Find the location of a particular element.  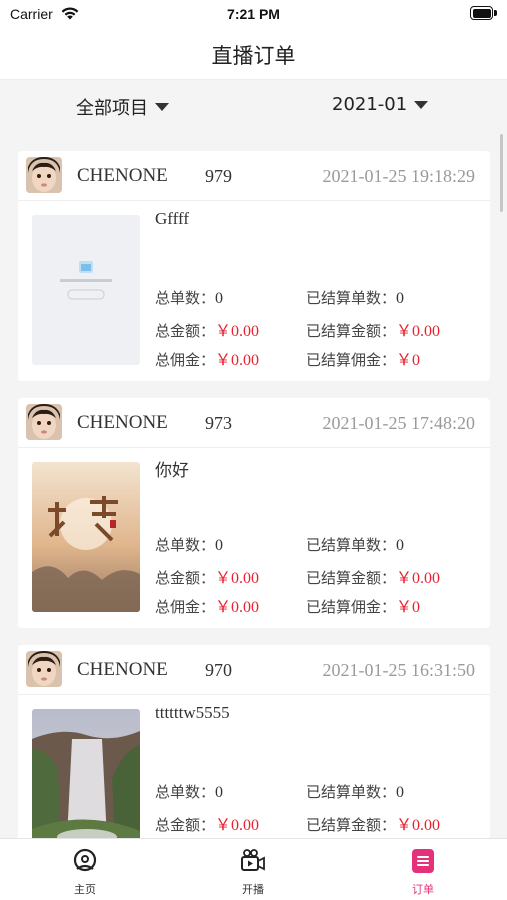

order-card-header: CHENONE 970 2021-01-25 16:31:50 is located at coordinates (254, 670).